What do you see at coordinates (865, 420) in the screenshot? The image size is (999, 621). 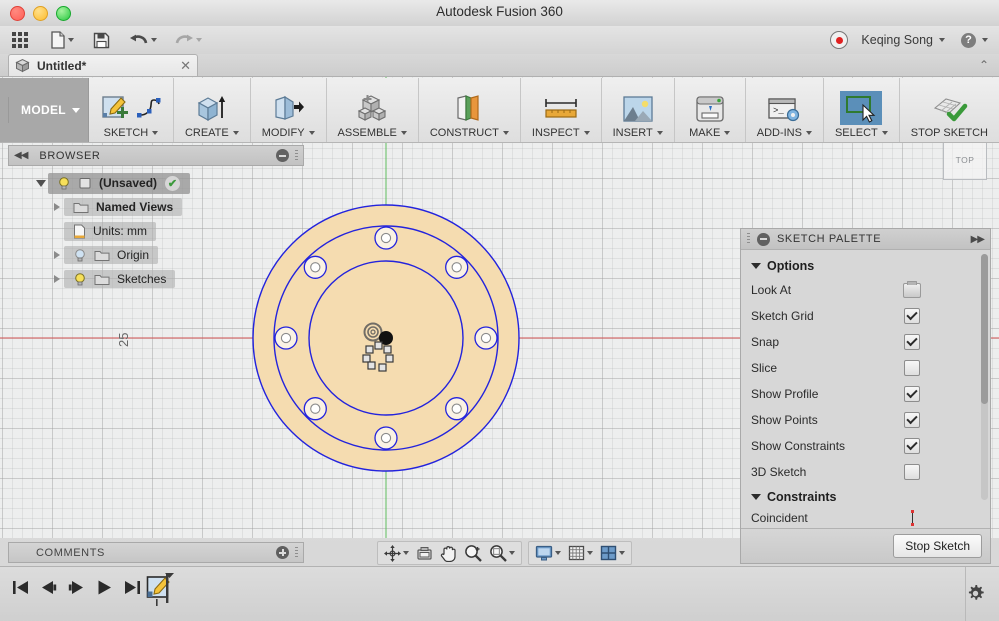 I see `option-show-points: Show Points` at bounding box center [865, 420].